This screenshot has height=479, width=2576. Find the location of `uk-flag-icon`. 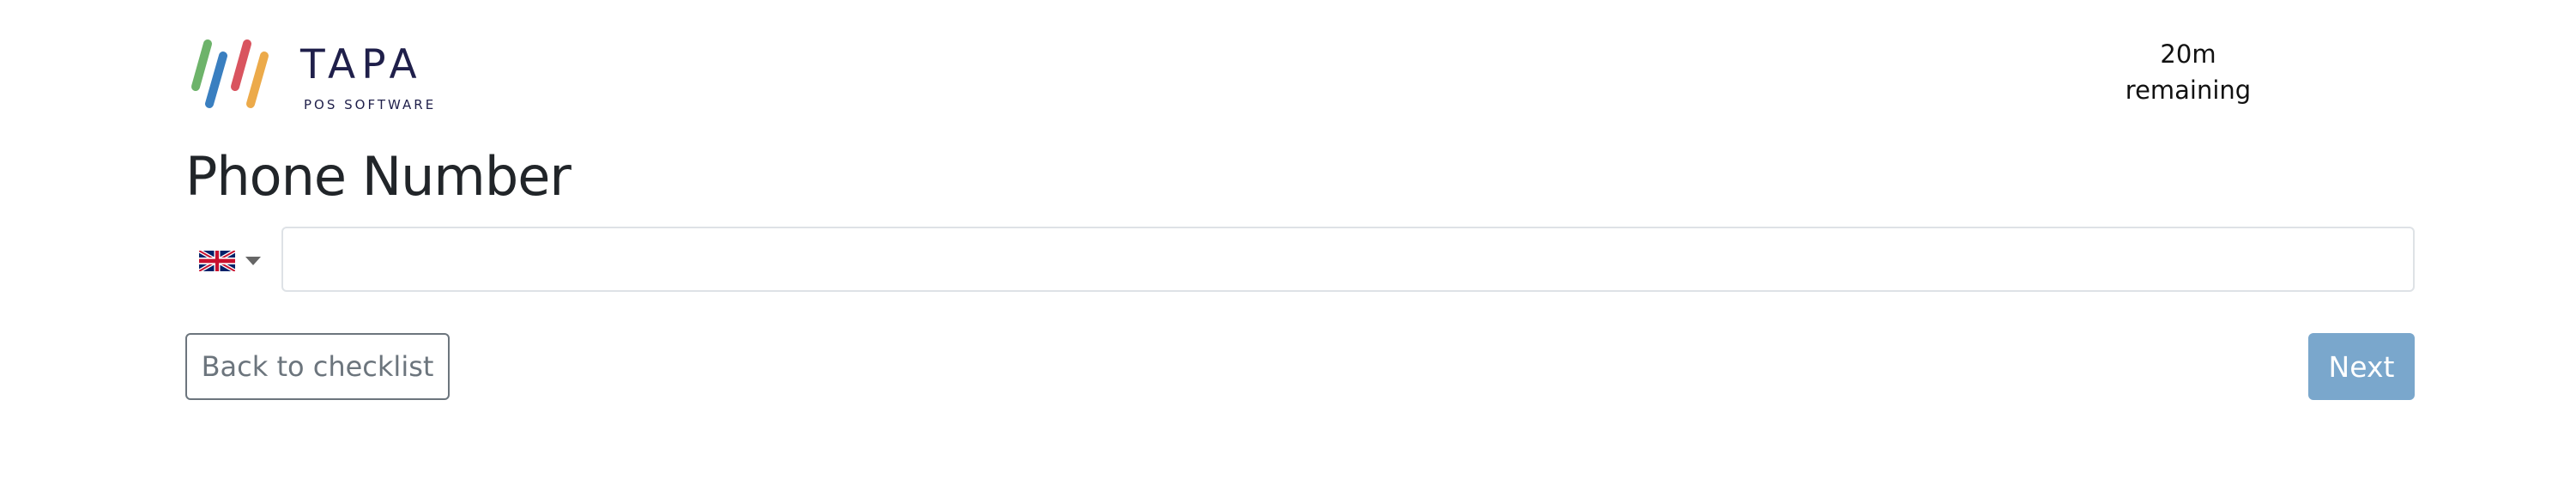

uk-flag-icon is located at coordinates (217, 261).